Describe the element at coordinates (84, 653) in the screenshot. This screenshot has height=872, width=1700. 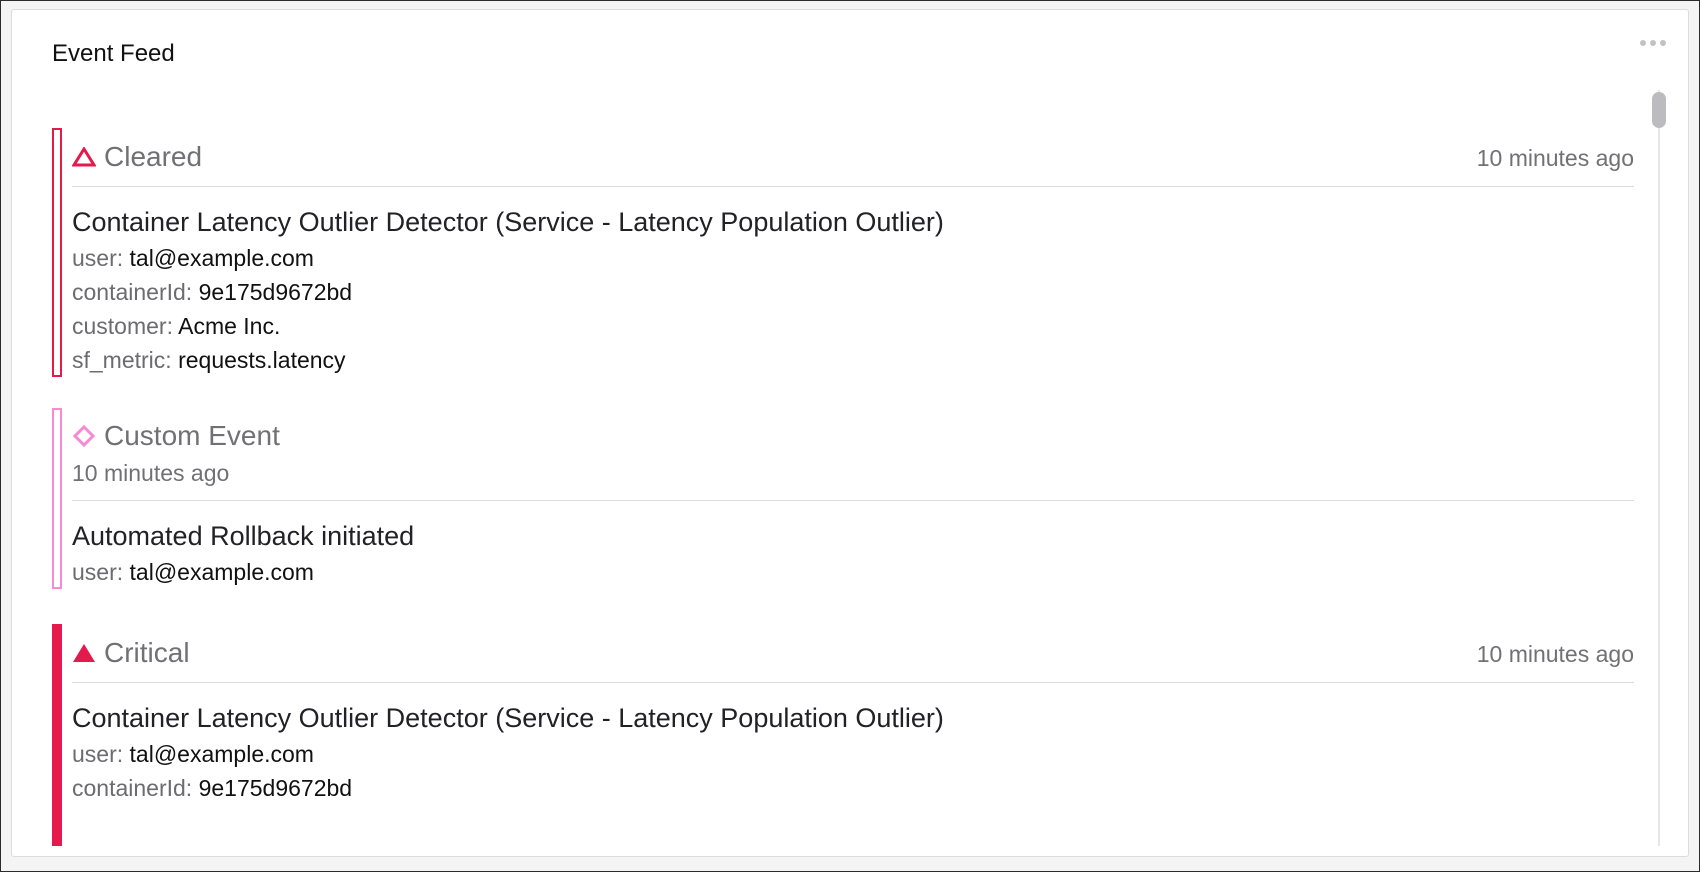
I see `triangle-filled-icon` at that location.